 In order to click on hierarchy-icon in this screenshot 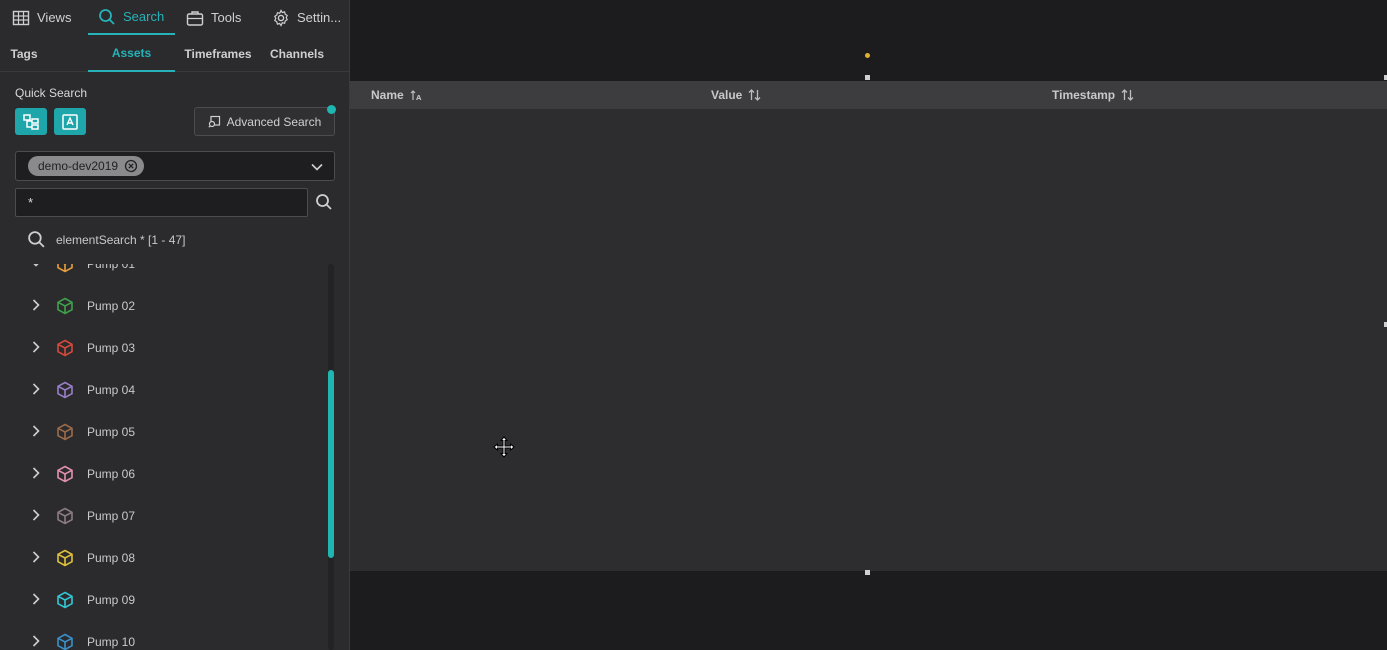, I will do `click(31, 121)`.